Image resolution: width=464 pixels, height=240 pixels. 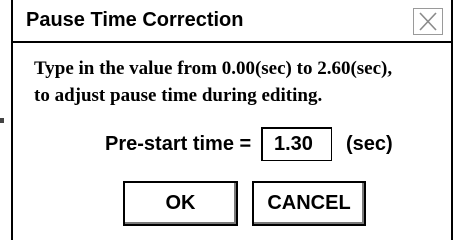 I want to click on close-x-icon, so click(x=428, y=21).